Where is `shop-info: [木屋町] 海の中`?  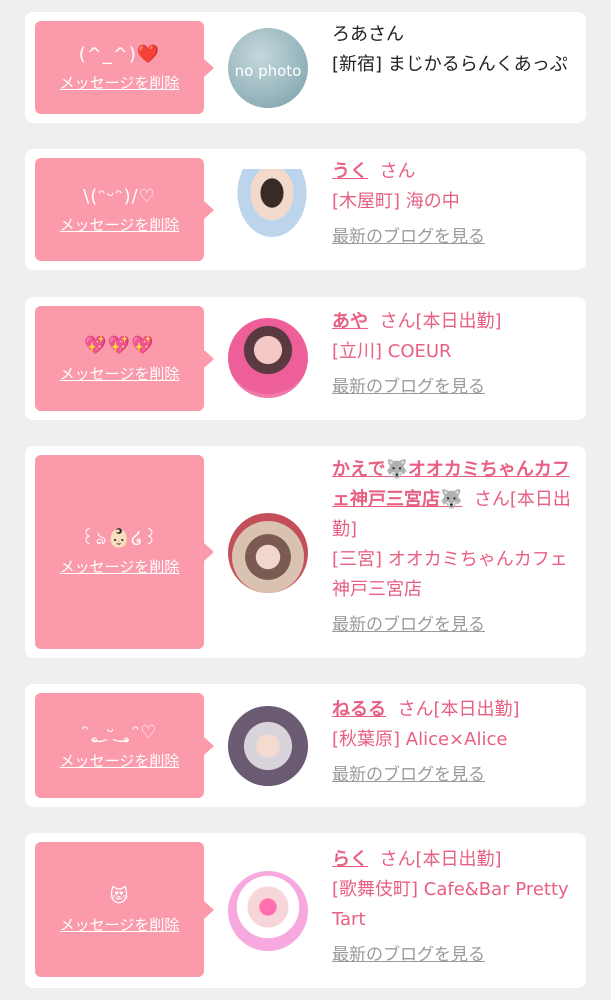
shop-info: [木屋町] 海の中 is located at coordinates (396, 201).